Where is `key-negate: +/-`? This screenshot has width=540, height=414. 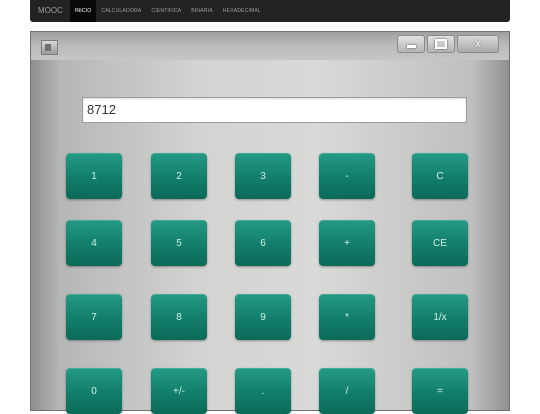 key-negate: +/- is located at coordinates (179, 391).